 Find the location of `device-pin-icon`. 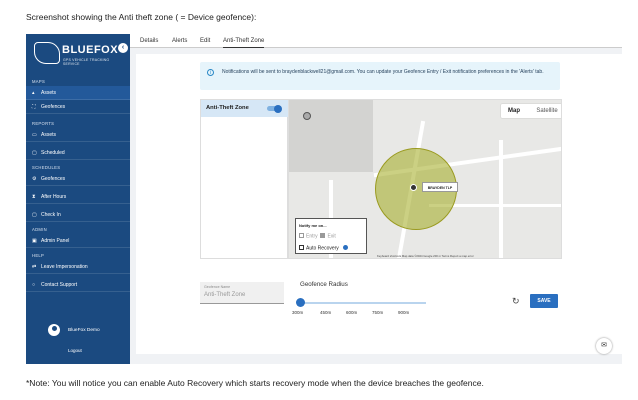

device-pin-icon is located at coordinates (413, 187).